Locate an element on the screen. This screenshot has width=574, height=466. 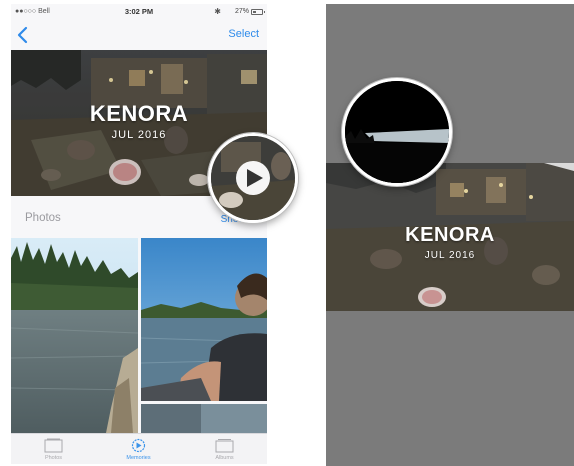
memory-playback-cover: KENORA JUL 2016 is located at coordinates (450, 237).